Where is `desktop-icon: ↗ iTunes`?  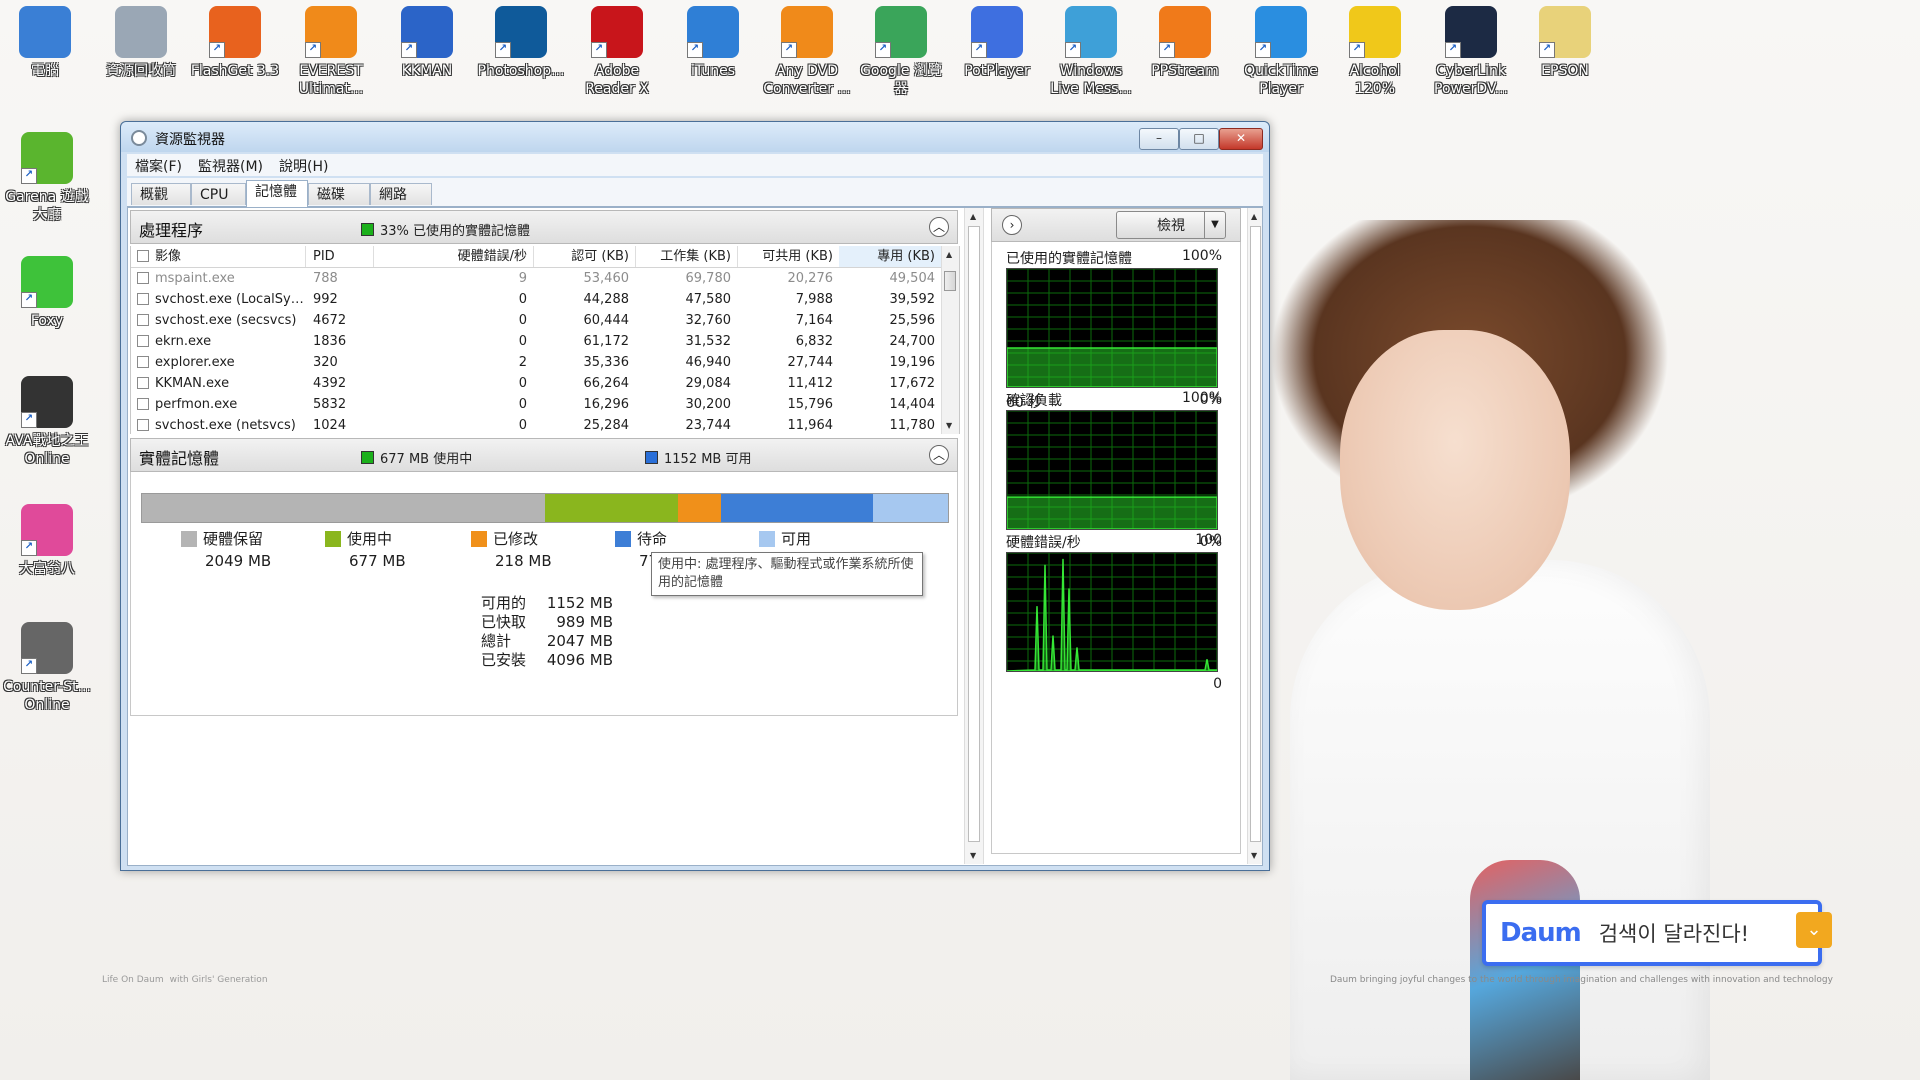
desktop-icon: ↗ iTunes is located at coordinates (713, 41).